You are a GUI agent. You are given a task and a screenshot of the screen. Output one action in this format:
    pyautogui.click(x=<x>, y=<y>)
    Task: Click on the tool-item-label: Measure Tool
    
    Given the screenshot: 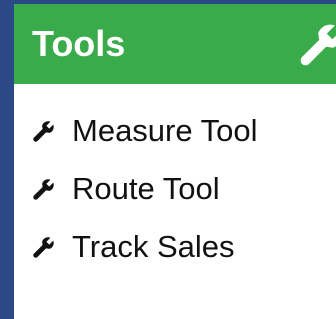 What is the action you would take?
    pyautogui.click(x=165, y=130)
    